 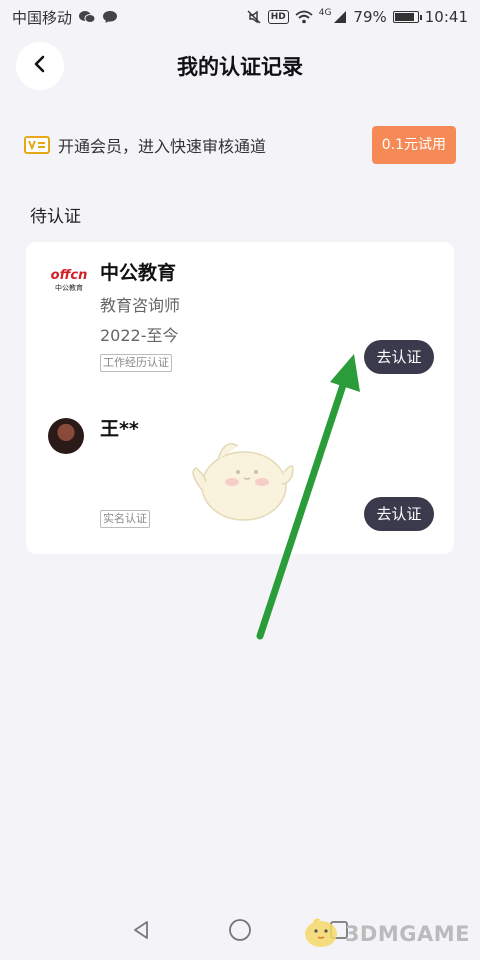 What do you see at coordinates (119, 429) in the screenshot?
I see `user-name: 王**` at bounding box center [119, 429].